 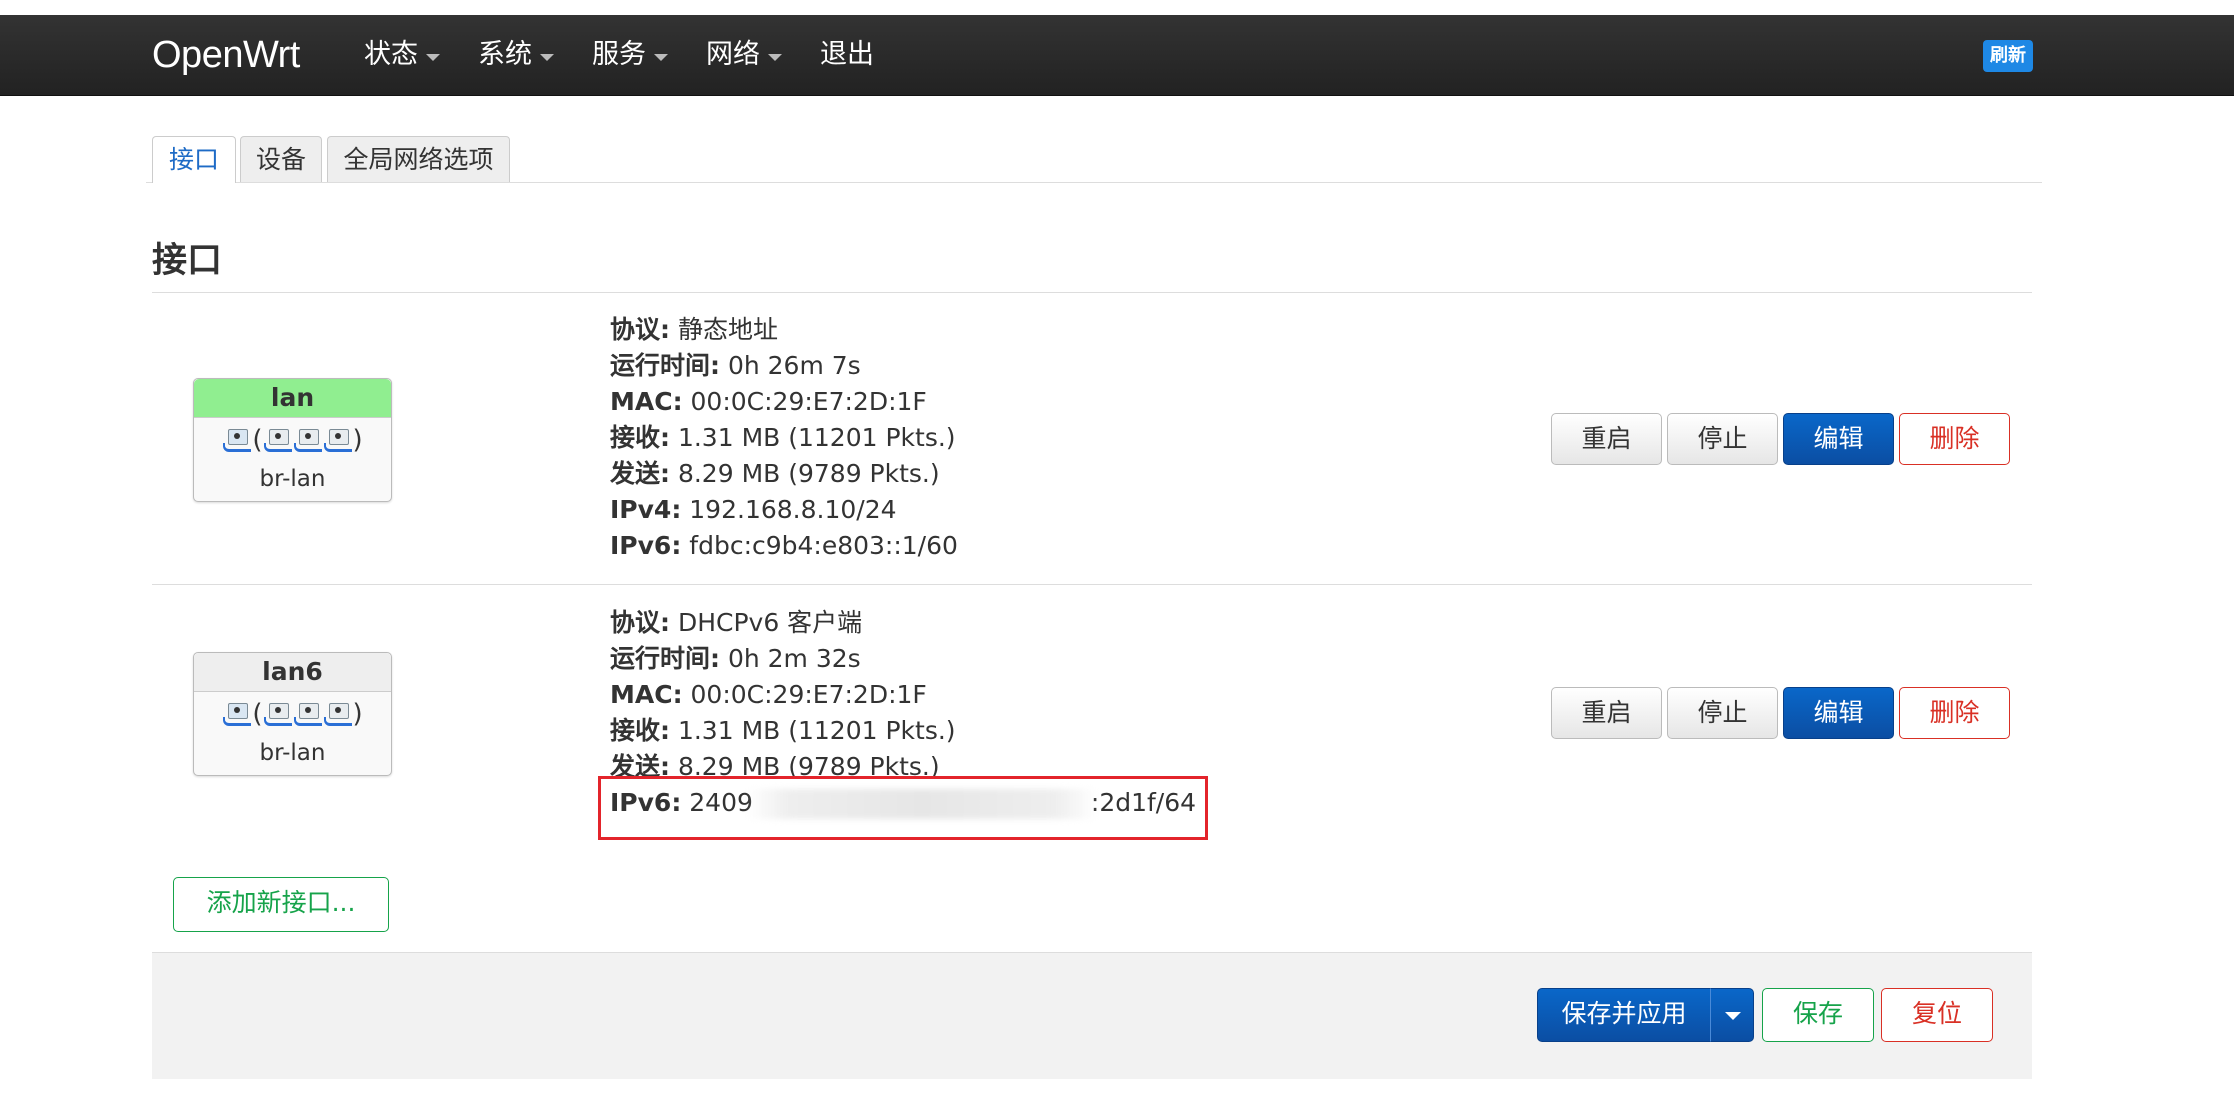 What do you see at coordinates (391, 54) in the screenshot?
I see `menu-status-label: 状态` at bounding box center [391, 54].